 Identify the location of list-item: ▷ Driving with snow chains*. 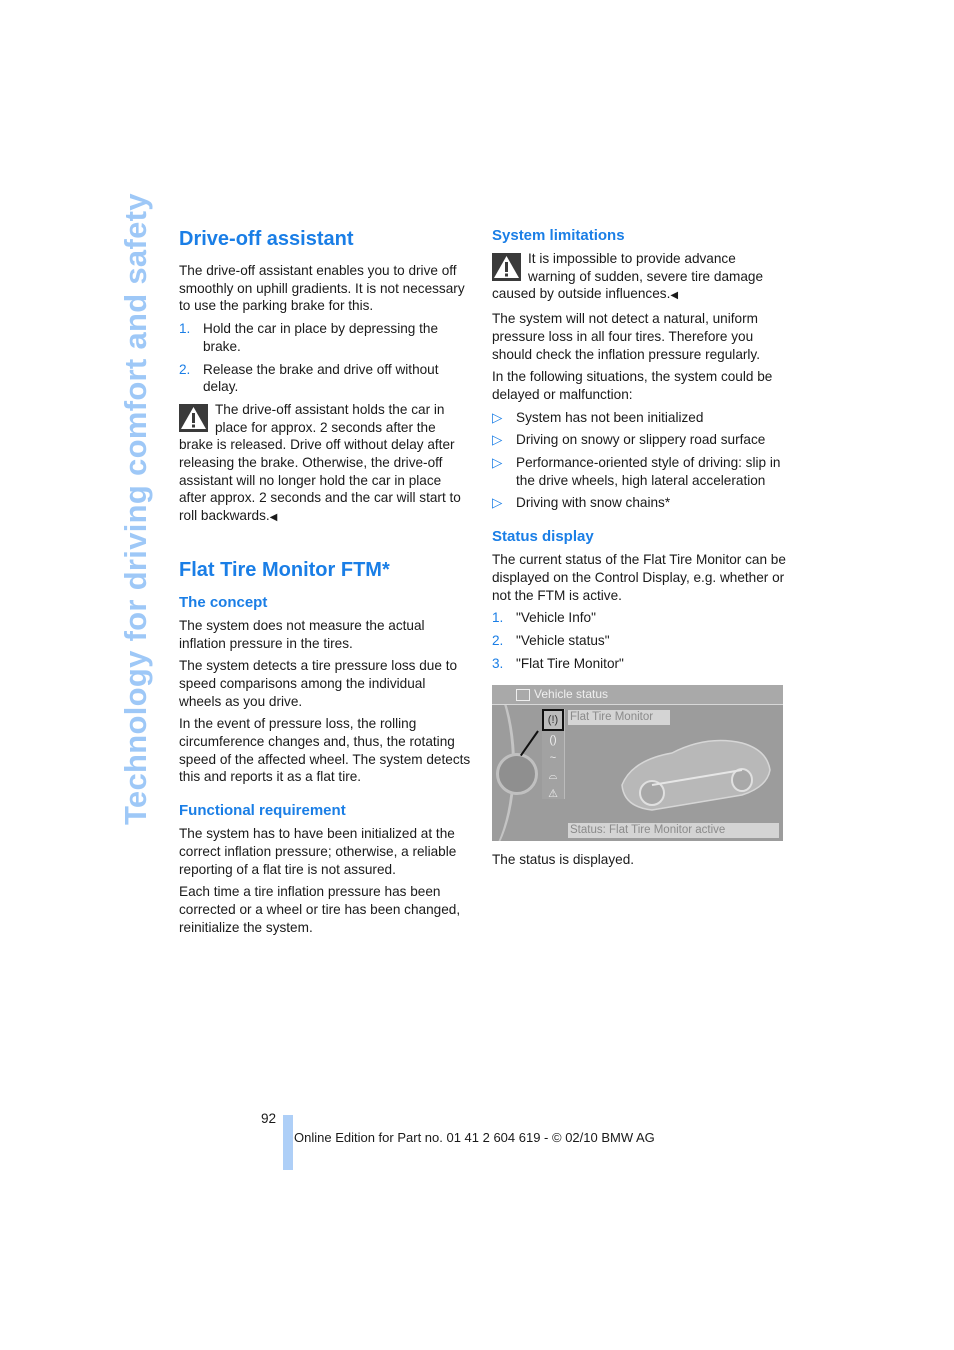
(581, 503).